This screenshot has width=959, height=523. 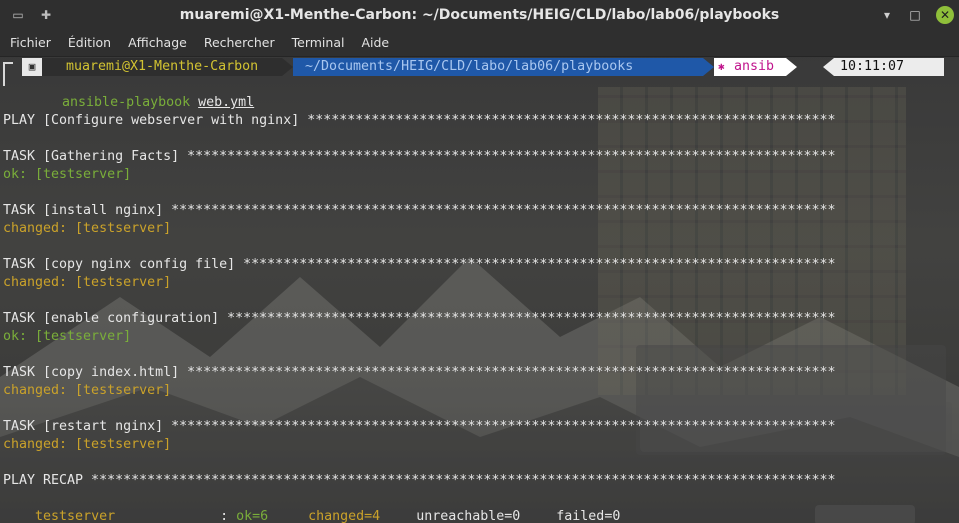 I want to click on command-name: ansible-playbook, so click(x=126, y=102).